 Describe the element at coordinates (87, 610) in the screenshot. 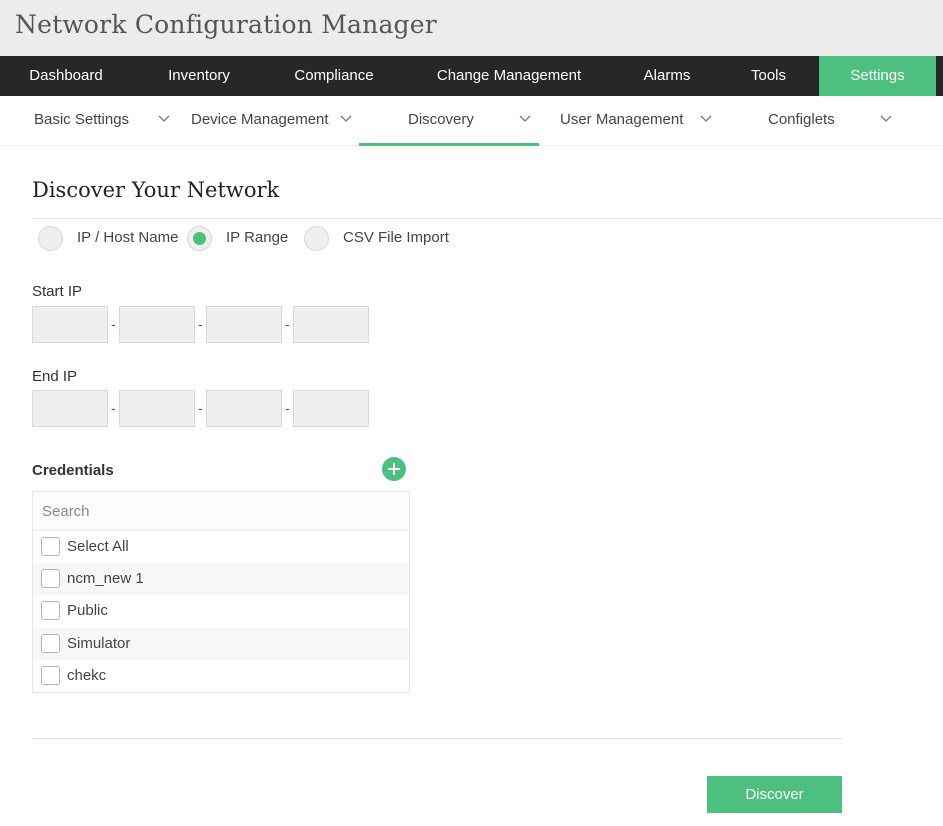

I see `credential-label: Public` at that location.